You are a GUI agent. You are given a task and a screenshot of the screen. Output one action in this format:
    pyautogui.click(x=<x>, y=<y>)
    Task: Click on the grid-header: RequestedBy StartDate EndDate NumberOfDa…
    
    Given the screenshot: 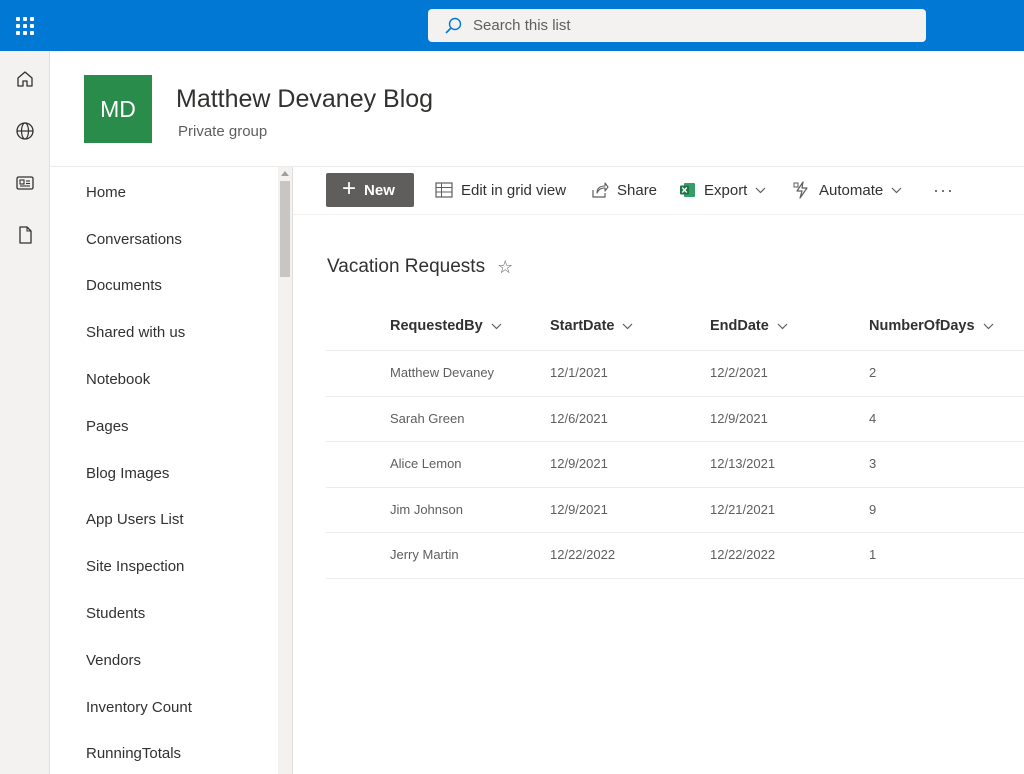 What is the action you would take?
    pyautogui.click(x=675, y=327)
    